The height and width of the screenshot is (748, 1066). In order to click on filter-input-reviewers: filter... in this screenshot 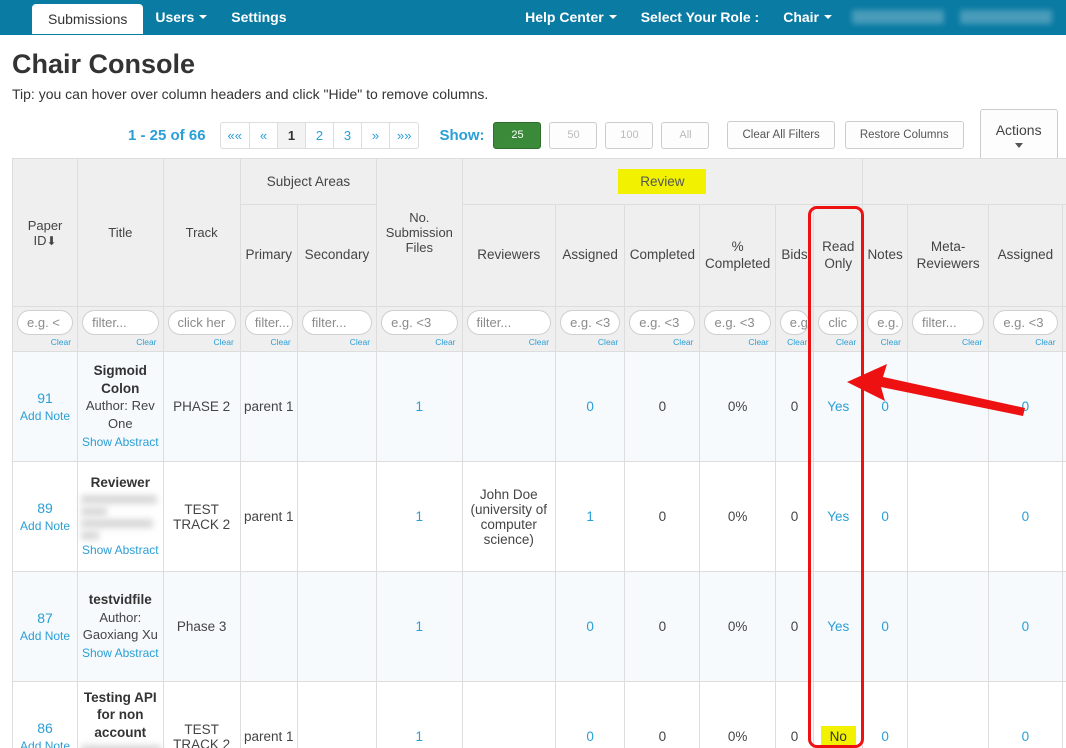, I will do `click(509, 322)`.